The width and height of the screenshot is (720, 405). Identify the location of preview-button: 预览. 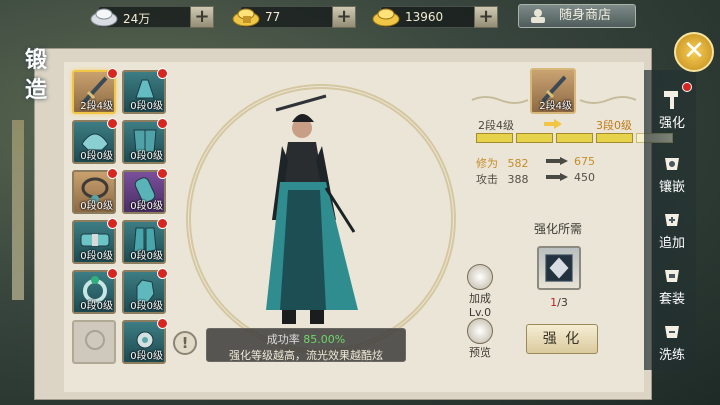
(480, 339).